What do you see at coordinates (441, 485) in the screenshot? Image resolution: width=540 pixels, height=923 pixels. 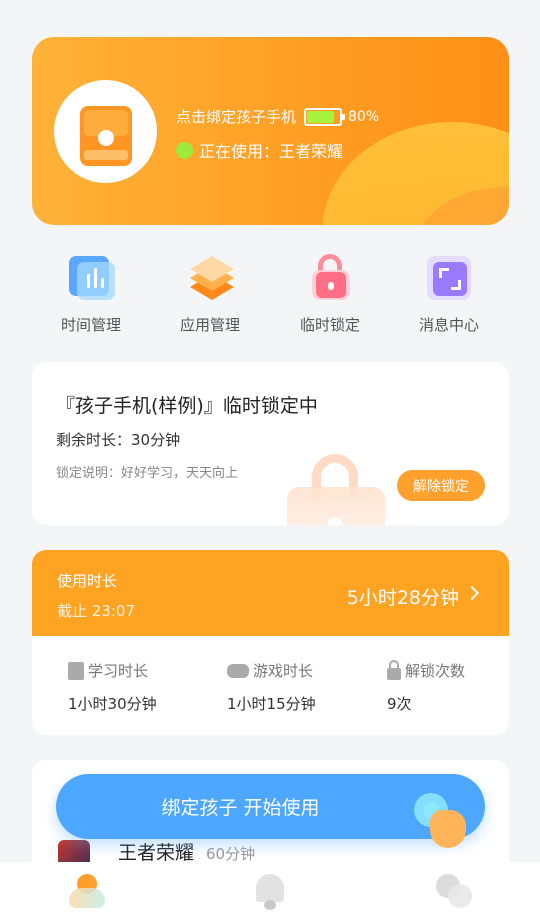 I see `unlock-button: 解除锁定` at bounding box center [441, 485].